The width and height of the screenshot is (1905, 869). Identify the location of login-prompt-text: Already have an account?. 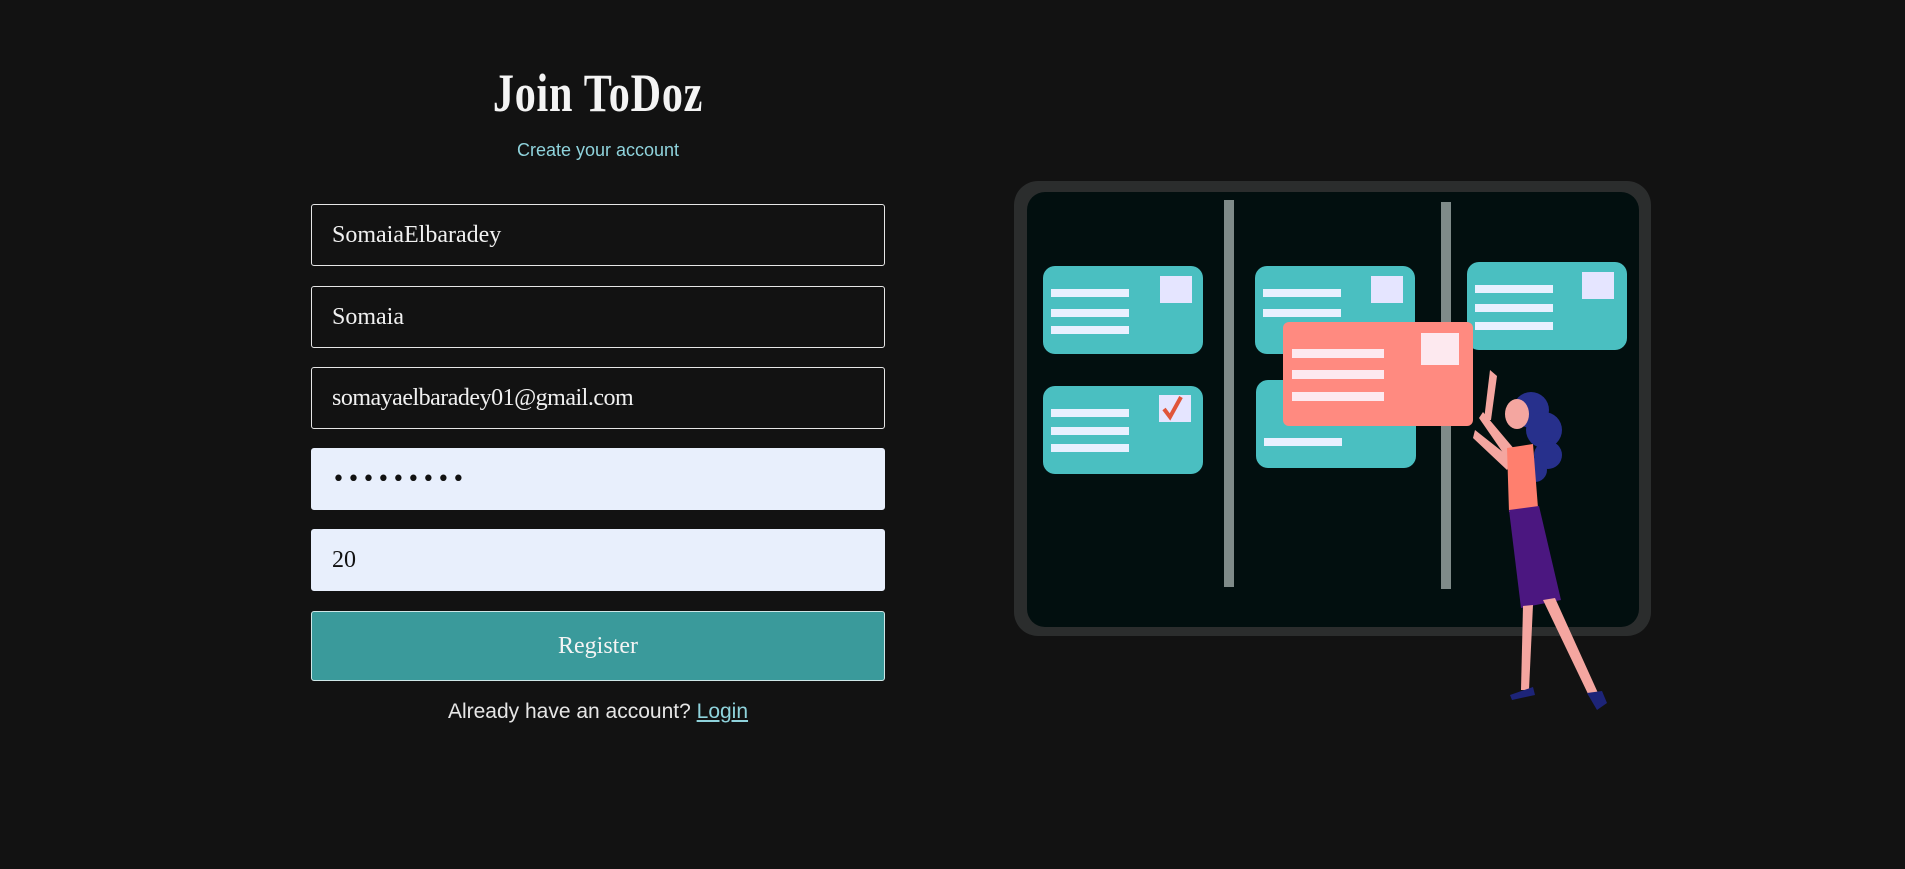
(569, 711).